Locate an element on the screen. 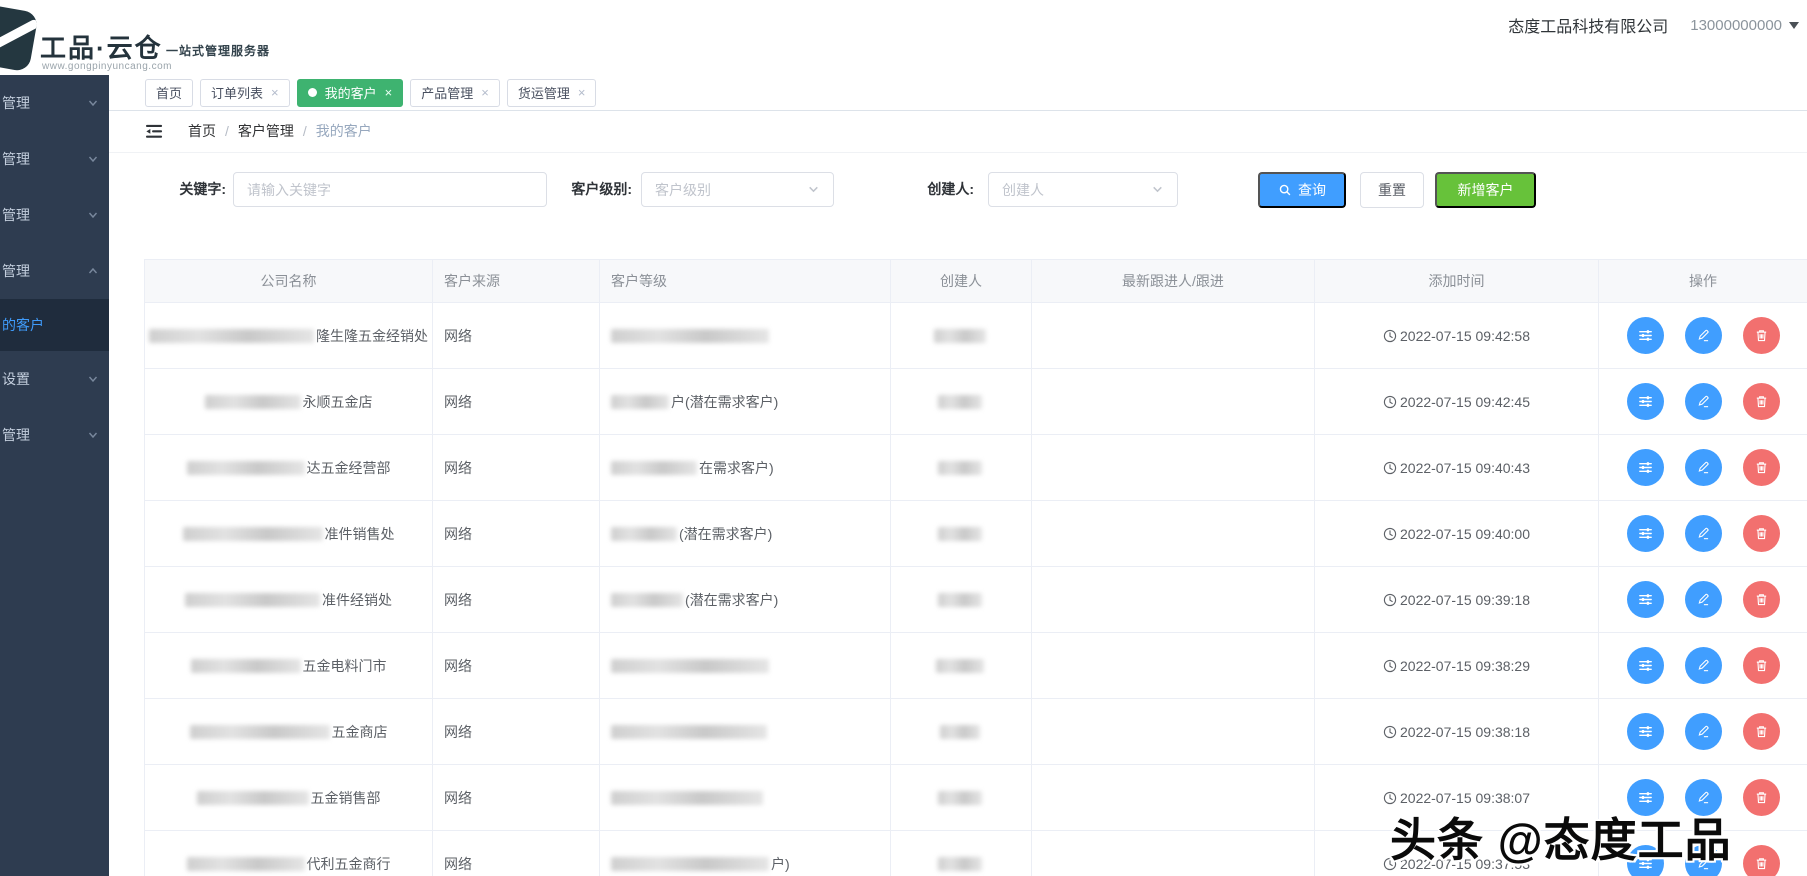 This screenshot has height=876, width=1807. reset-button: 重置 is located at coordinates (1392, 190).